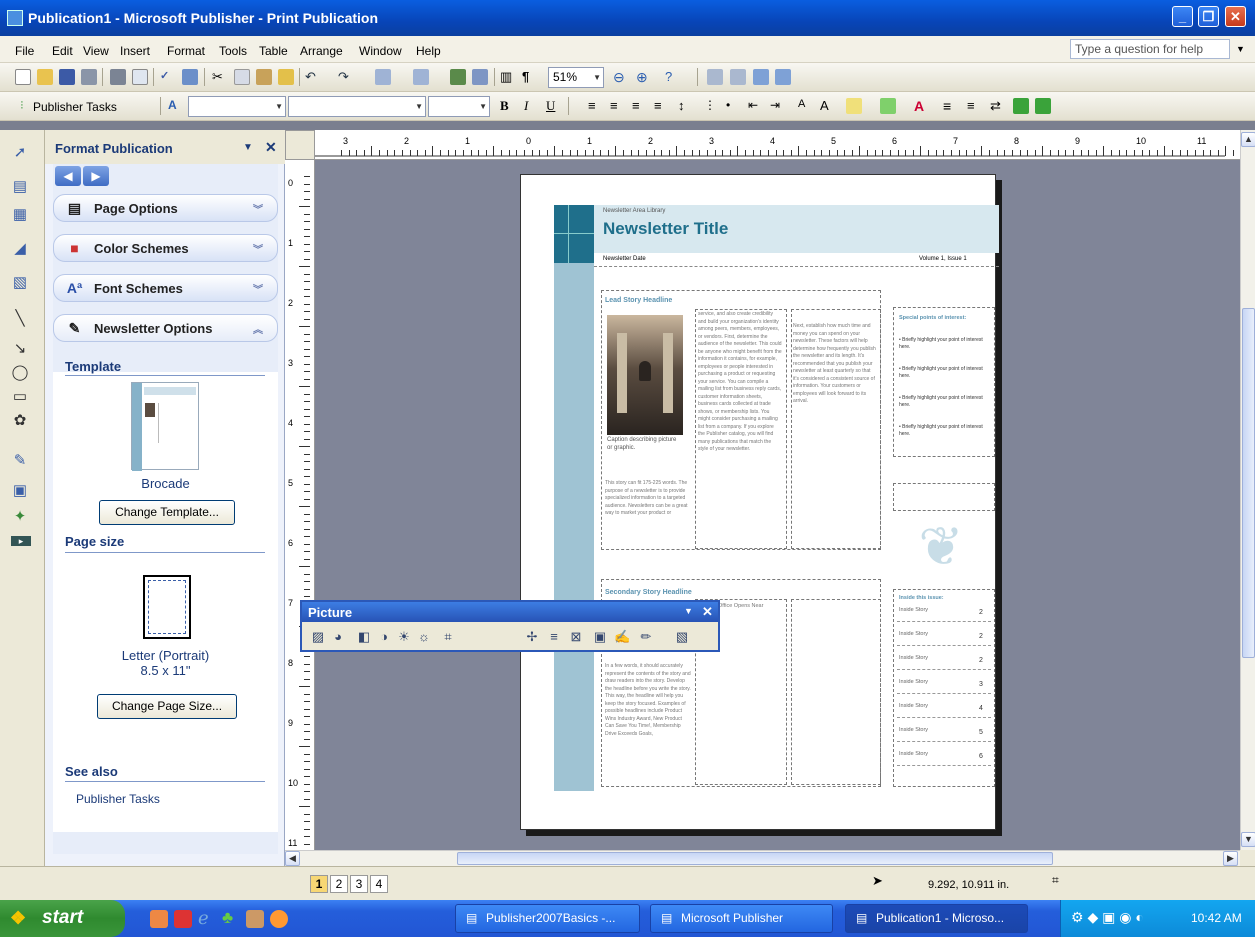 The image size is (1255, 937). What do you see at coordinates (508, 77) in the screenshot?
I see `columns-icon: ▥` at bounding box center [508, 77].